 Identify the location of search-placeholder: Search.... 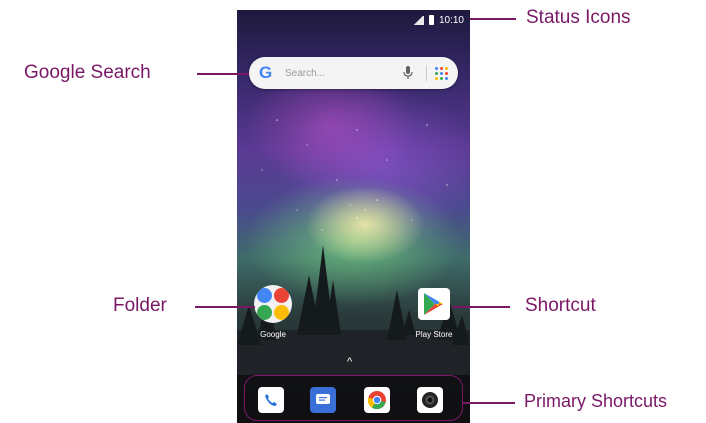
(305, 73).